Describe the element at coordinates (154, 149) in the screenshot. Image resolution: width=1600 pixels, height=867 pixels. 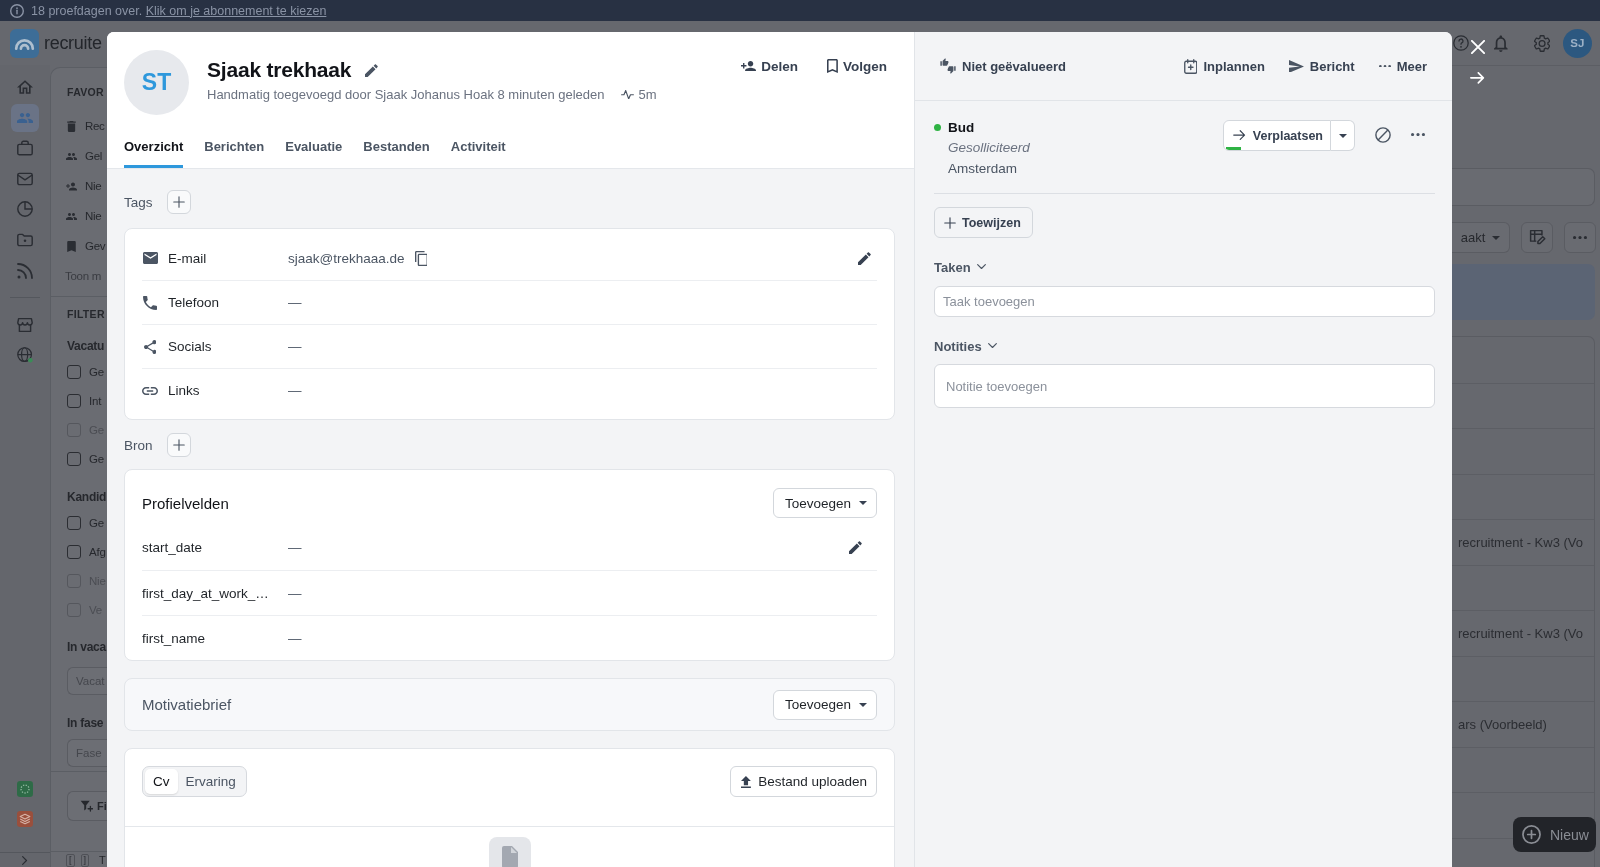
I see `tab: Overzicht` at that location.